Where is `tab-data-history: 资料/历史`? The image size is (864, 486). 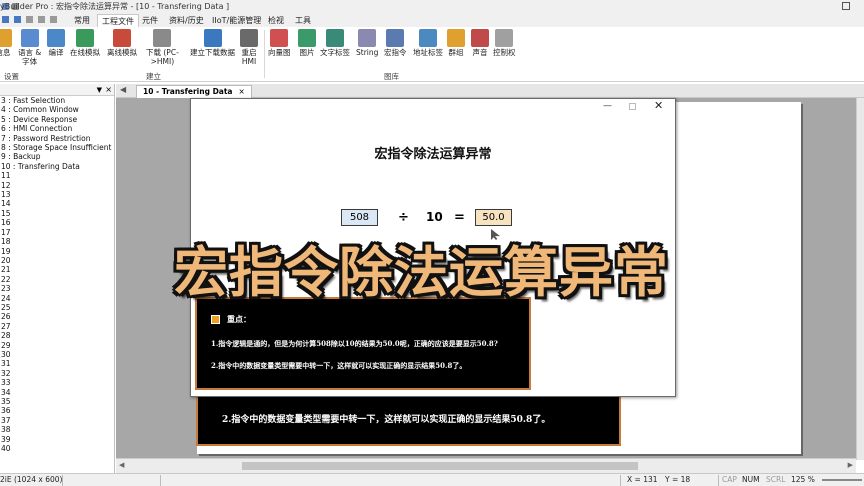
tab-data-history: 资料/历史 is located at coordinates (186, 20).